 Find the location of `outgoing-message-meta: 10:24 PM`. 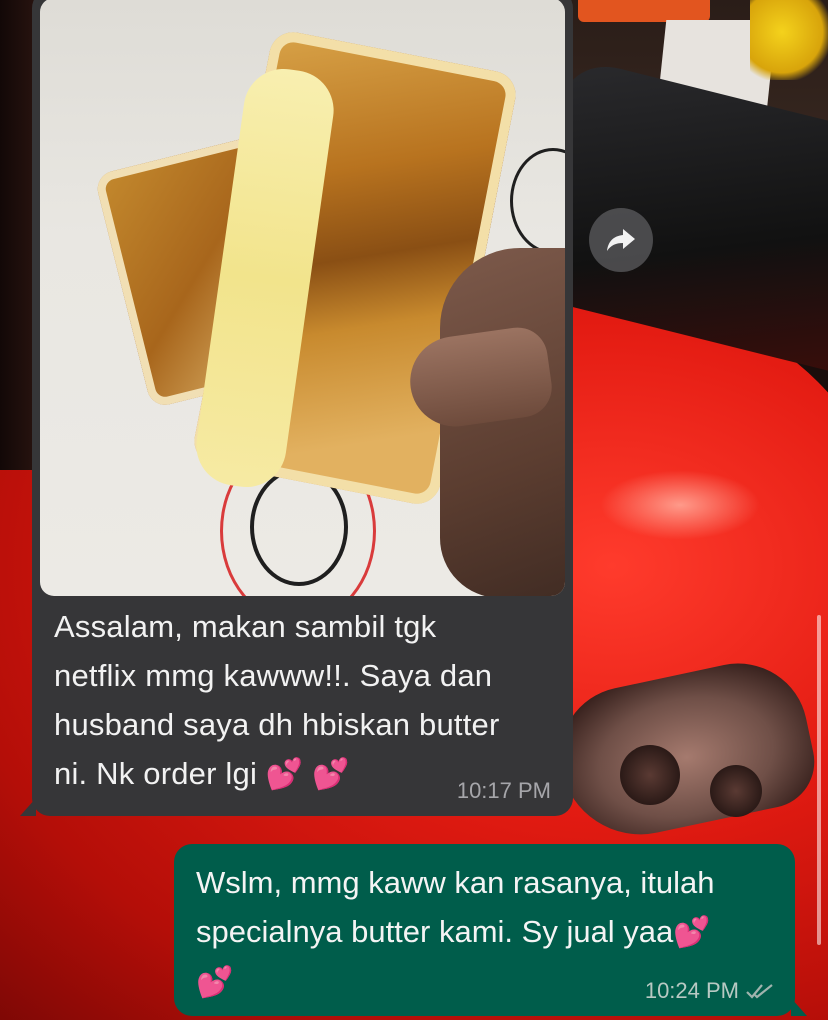

outgoing-message-meta: 10:24 PM is located at coordinates (710, 991).